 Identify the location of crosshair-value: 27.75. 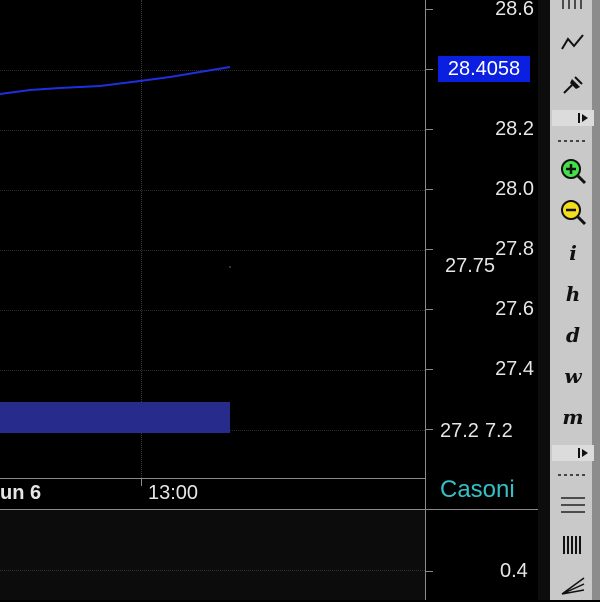
(470, 266).